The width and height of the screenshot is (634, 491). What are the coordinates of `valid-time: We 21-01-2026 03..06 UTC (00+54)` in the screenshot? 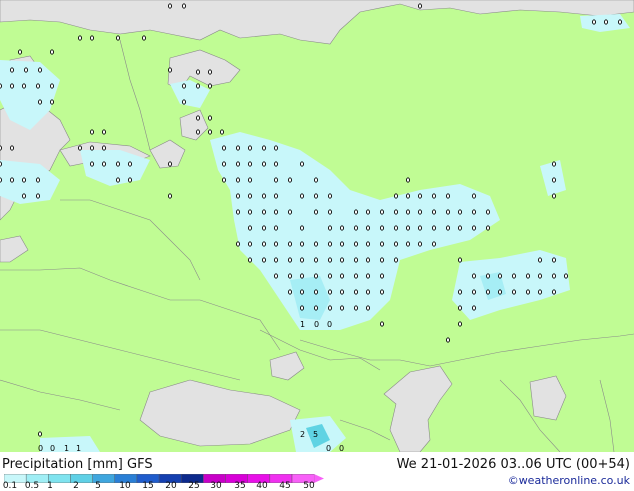 It's located at (513, 464).